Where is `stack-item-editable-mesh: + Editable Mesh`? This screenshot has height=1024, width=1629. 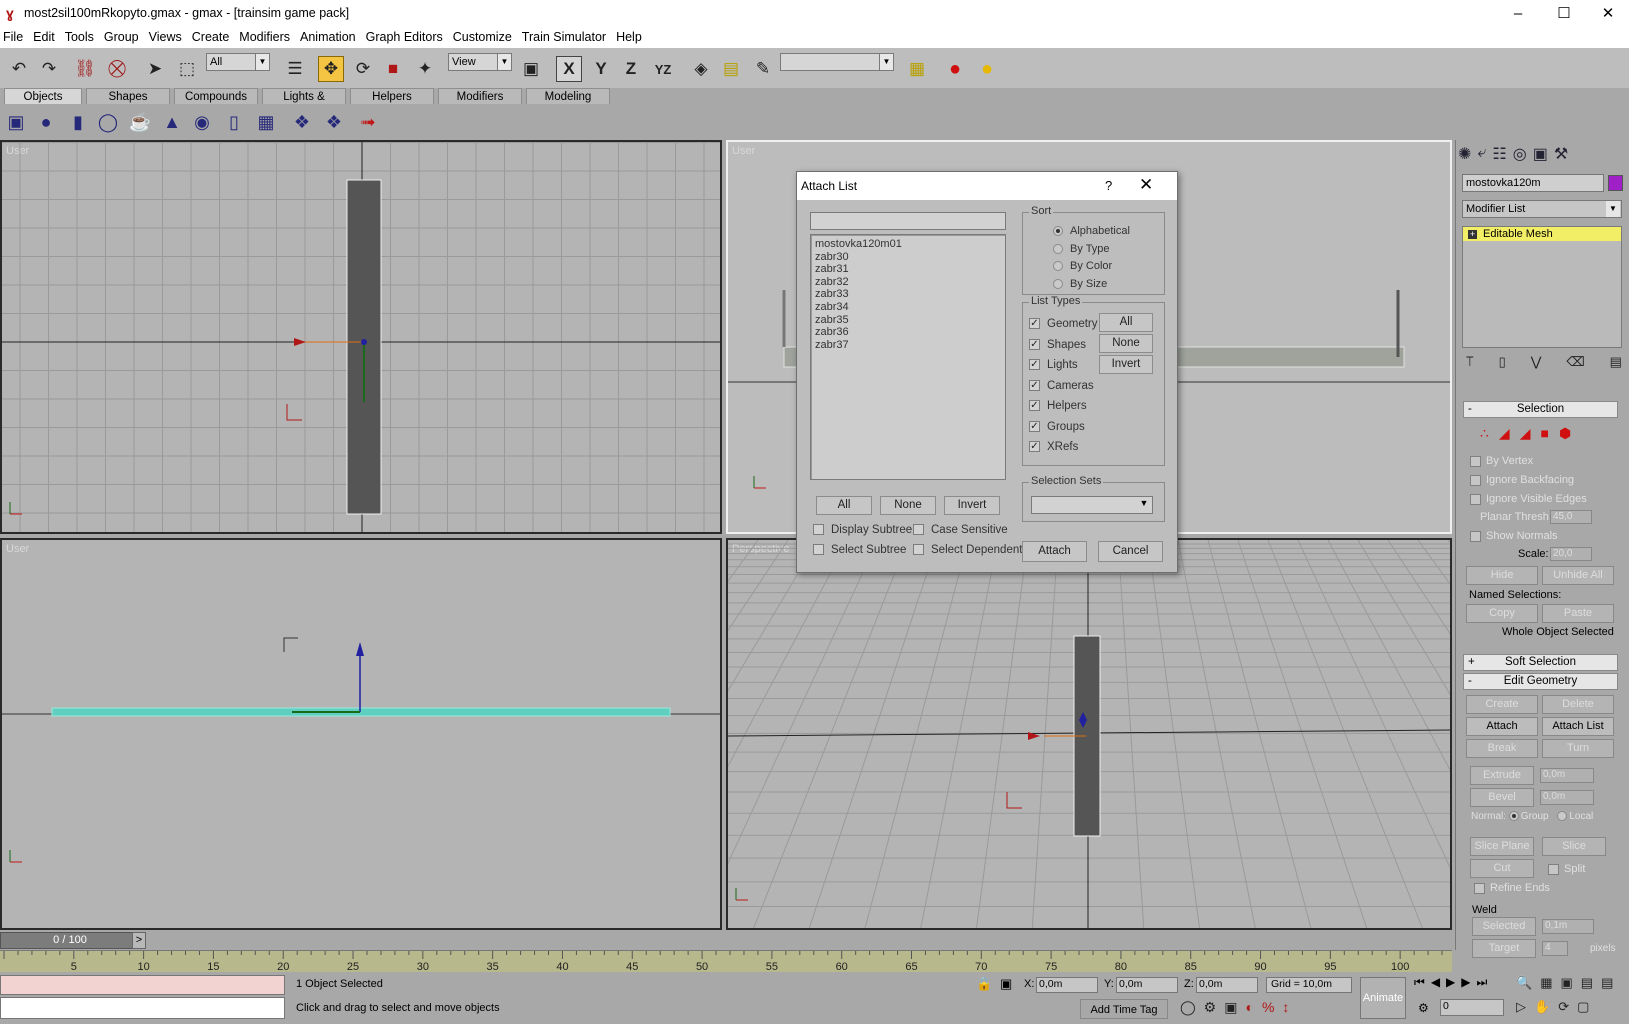
stack-item-editable-mesh: + Editable Mesh is located at coordinates (1542, 234).